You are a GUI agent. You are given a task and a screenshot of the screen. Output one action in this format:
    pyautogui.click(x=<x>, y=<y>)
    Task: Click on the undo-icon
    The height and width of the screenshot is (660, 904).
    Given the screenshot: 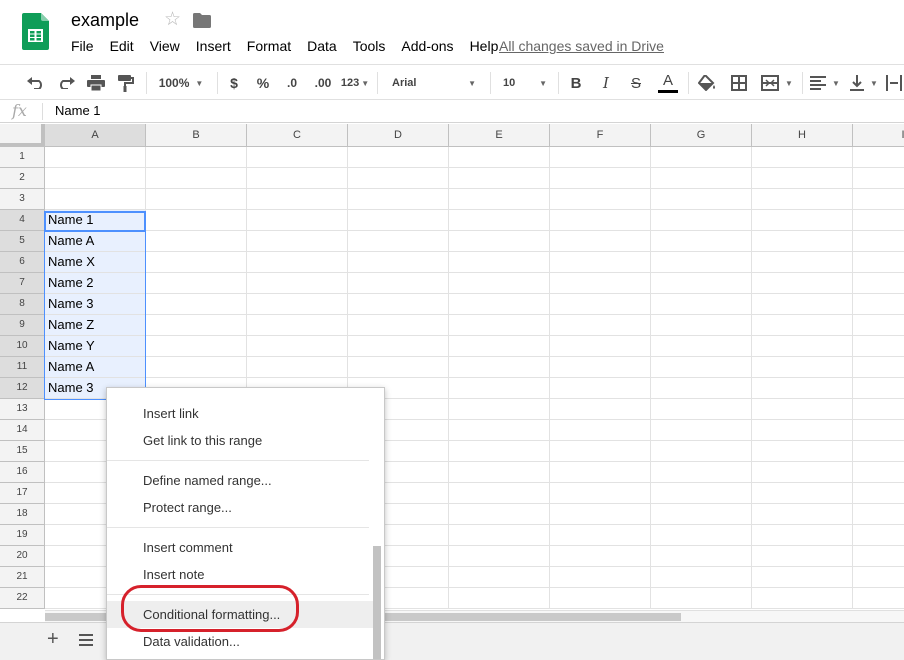 What is the action you would take?
    pyautogui.click(x=36, y=83)
    